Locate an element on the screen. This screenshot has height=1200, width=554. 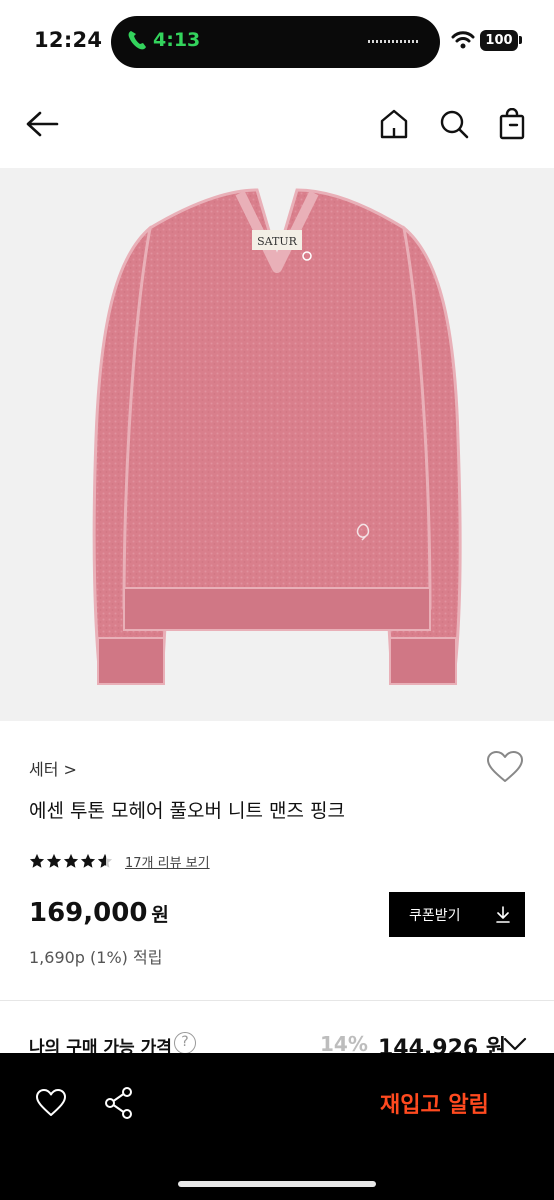
home-button is located at coordinates (394, 124).